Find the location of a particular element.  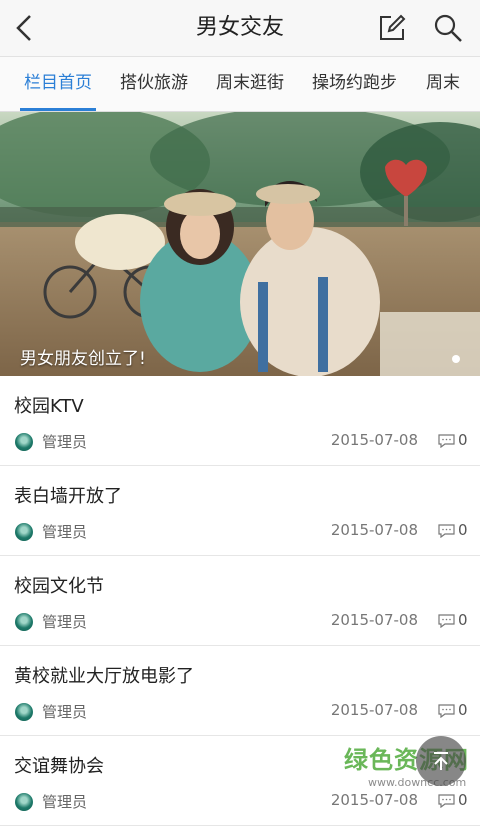

search-icon is located at coordinates (448, 28).